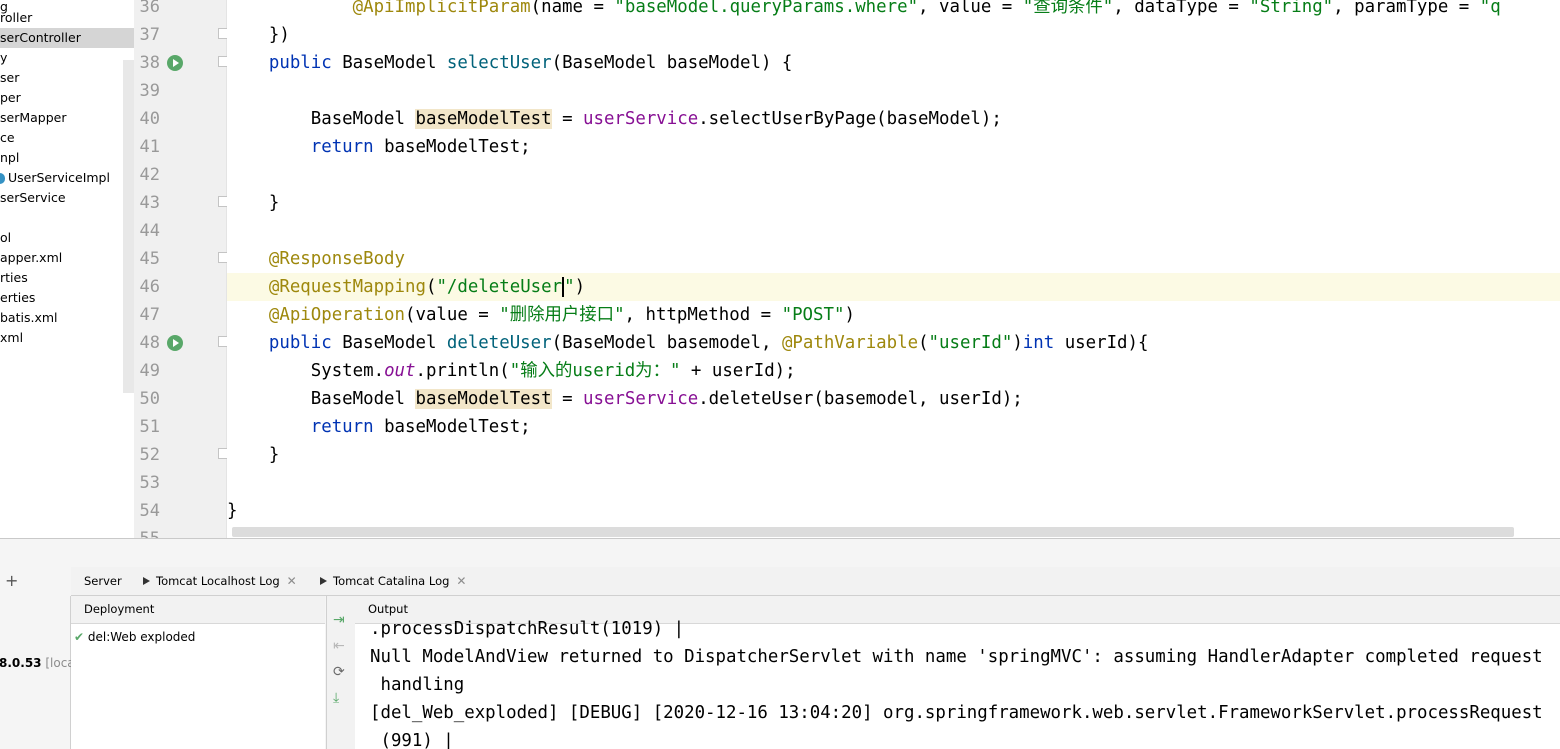 The height and width of the screenshot is (749, 1560). What do you see at coordinates (149, 91) in the screenshot?
I see `line-number: 39` at bounding box center [149, 91].